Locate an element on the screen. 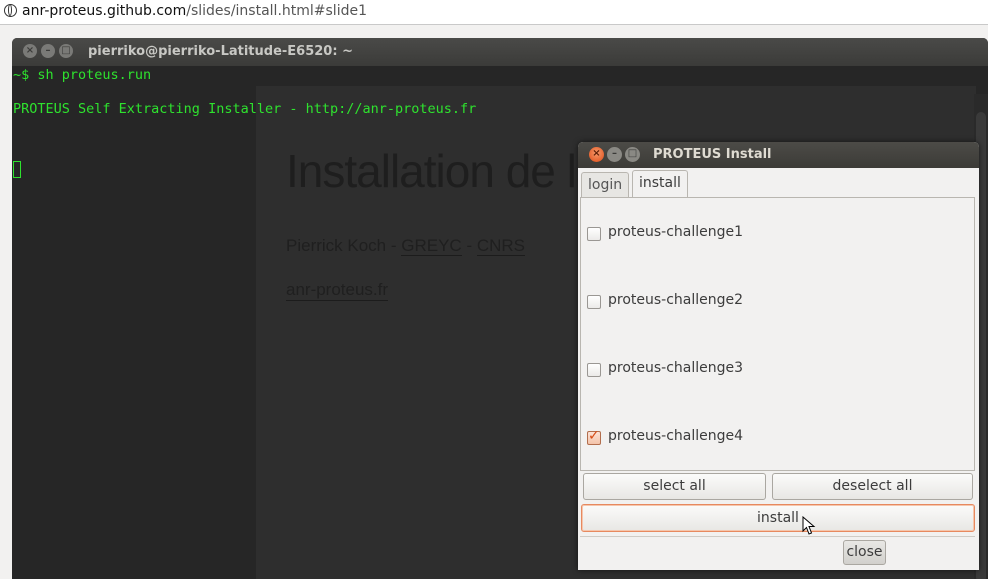 This screenshot has width=988, height=579. url-path: /slides/install.html#slide1 is located at coordinates (276, 11).